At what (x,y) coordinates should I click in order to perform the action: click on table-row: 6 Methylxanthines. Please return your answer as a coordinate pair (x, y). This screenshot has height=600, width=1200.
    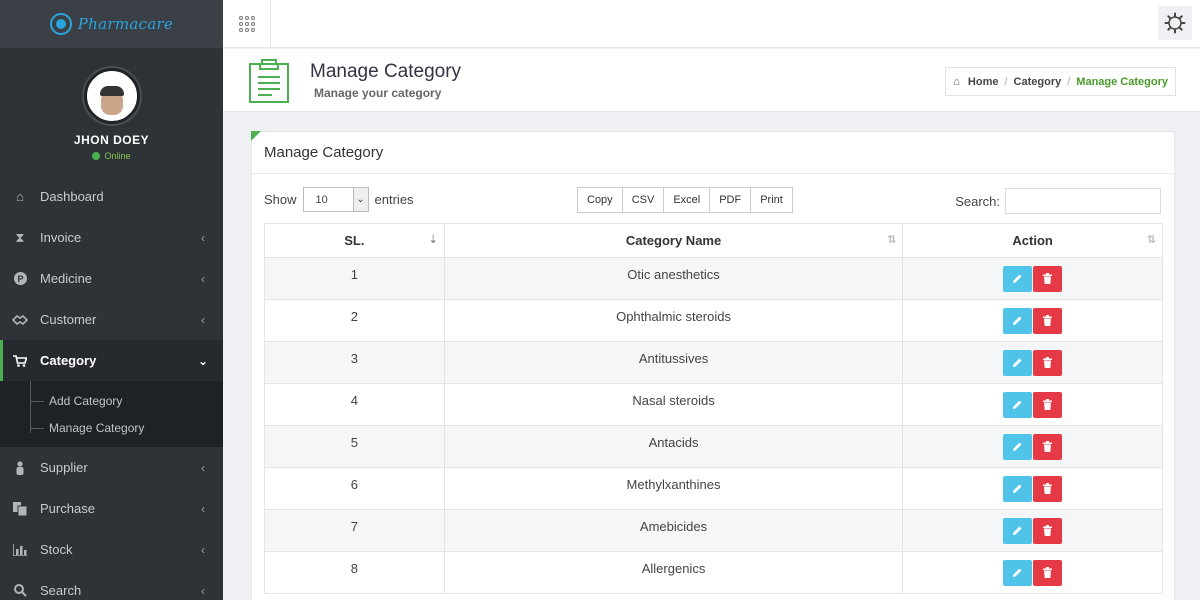
    Looking at the image, I should click on (713, 488).